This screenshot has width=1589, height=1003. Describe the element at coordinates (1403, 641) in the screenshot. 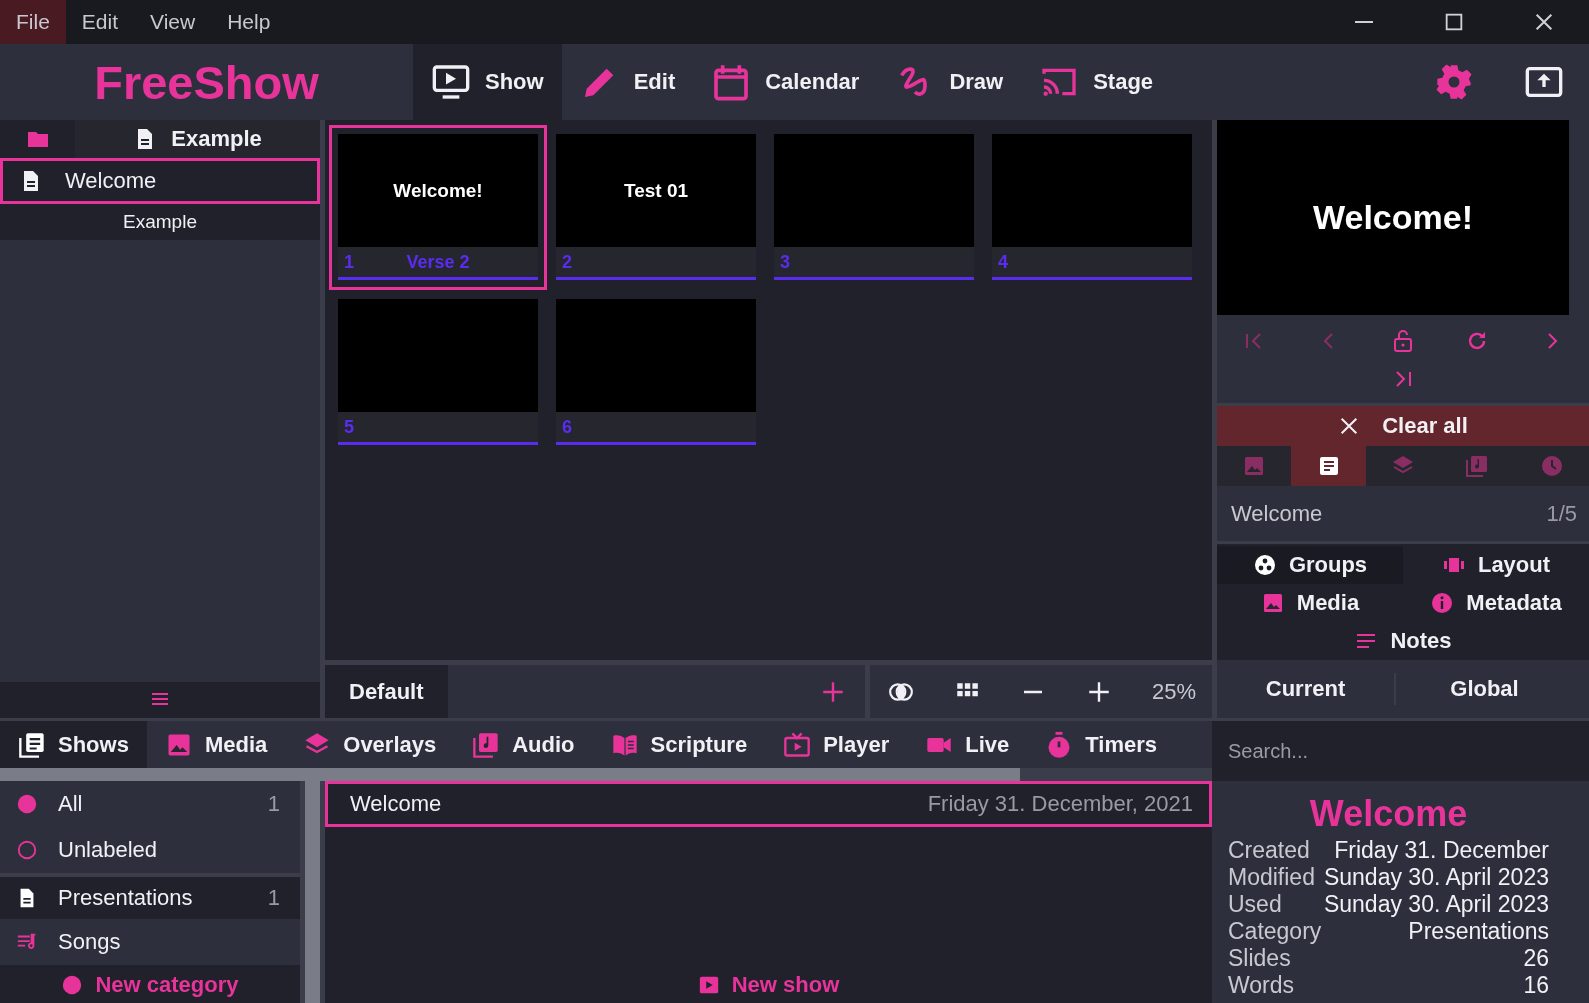

I see `tool-tab: Notes` at that location.